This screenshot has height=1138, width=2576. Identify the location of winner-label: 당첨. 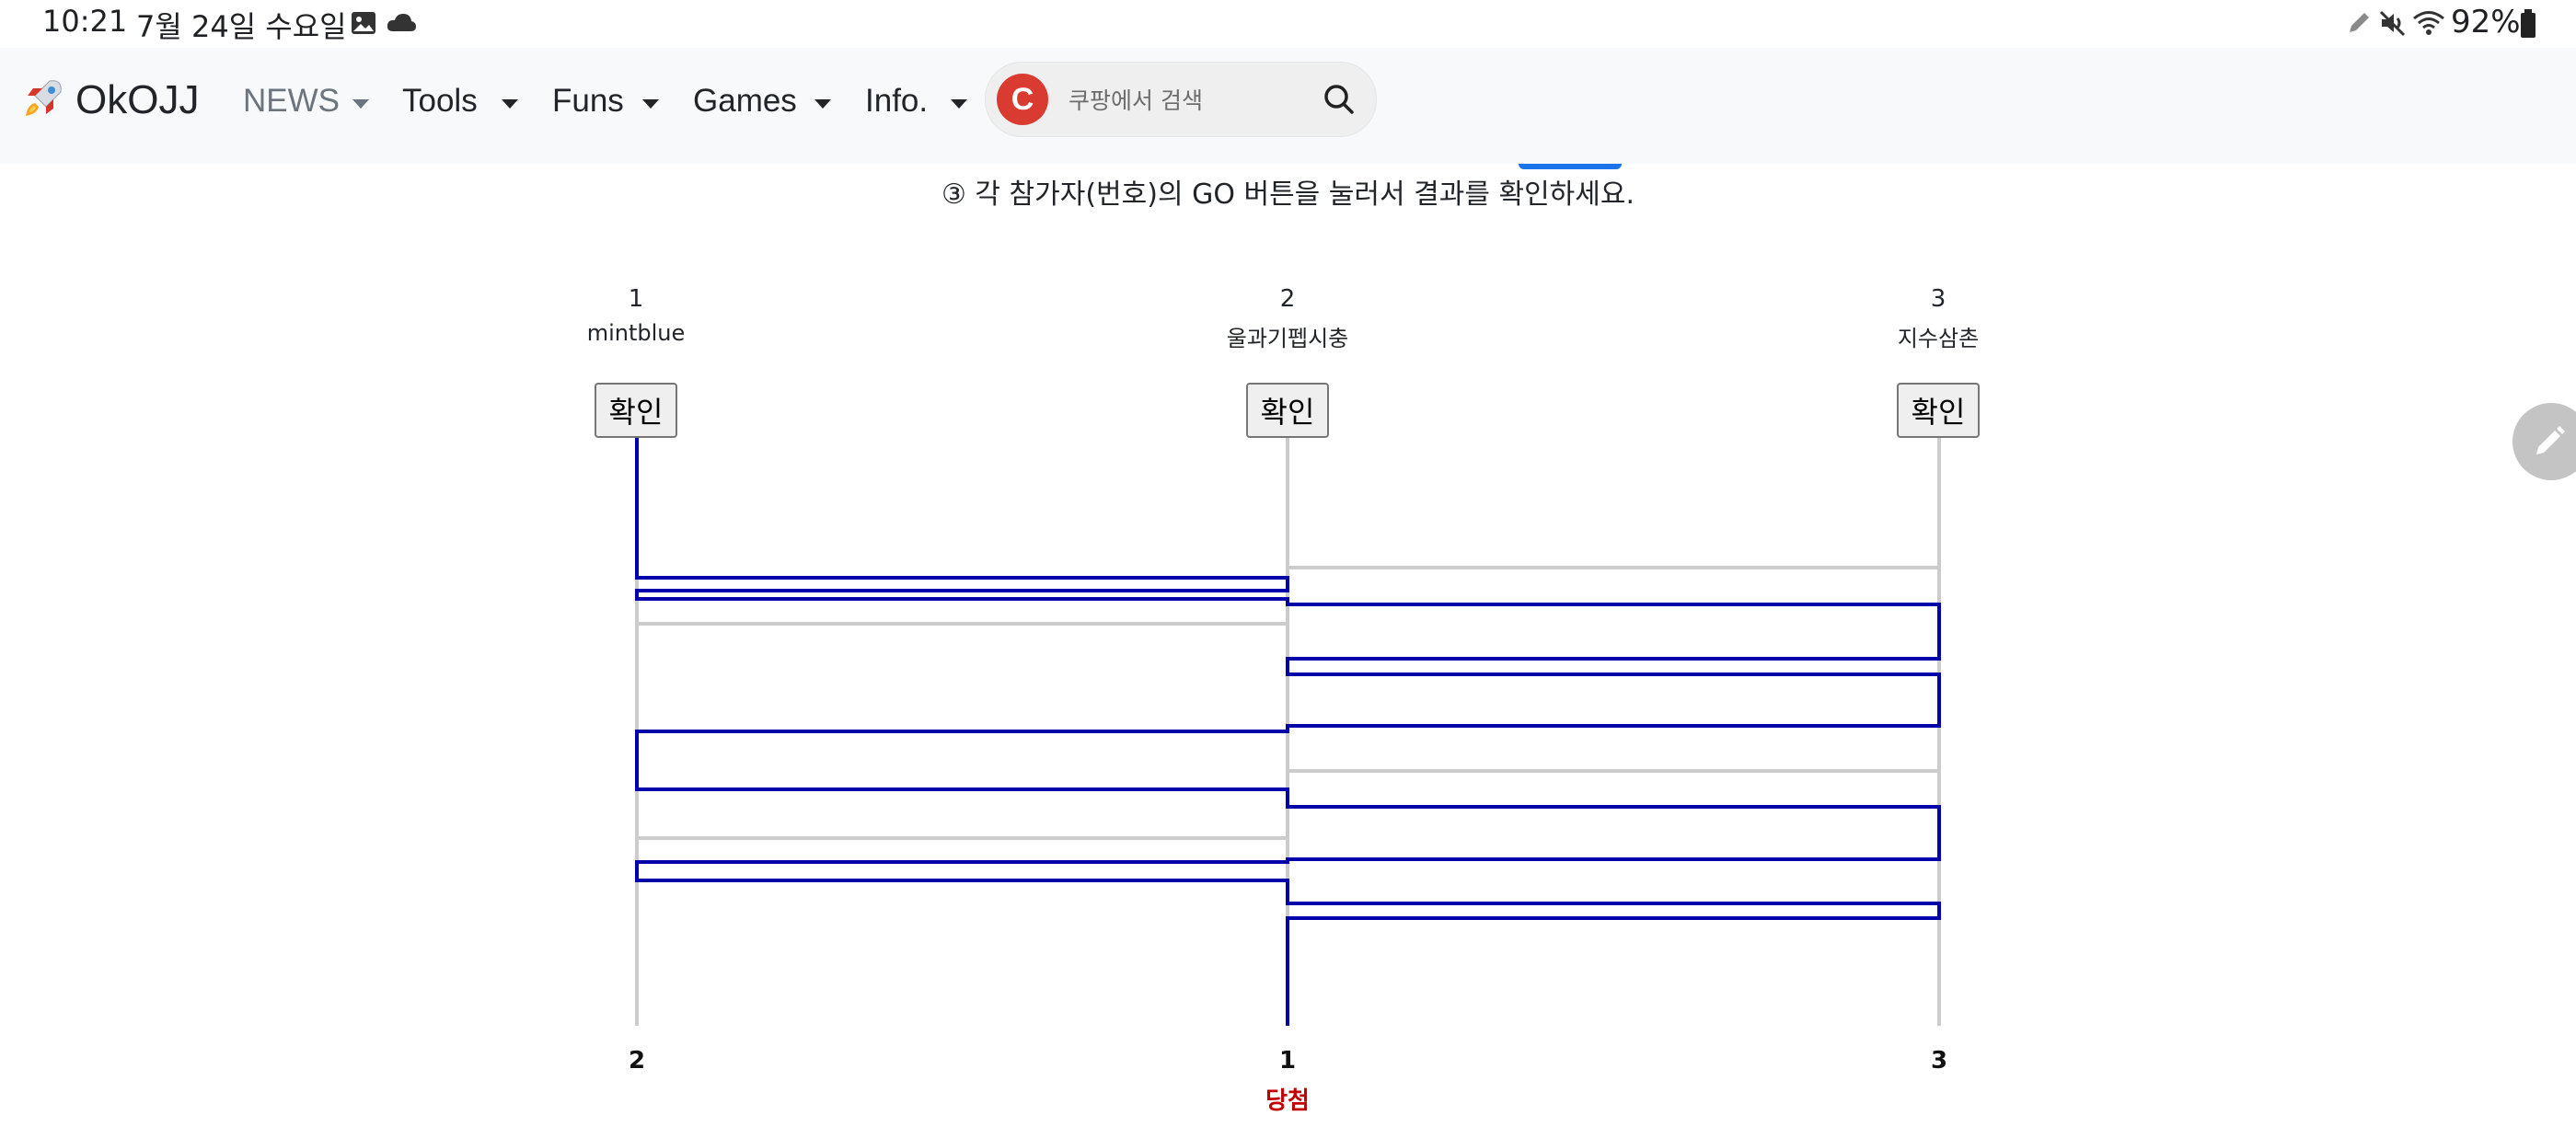
(1287, 1101).